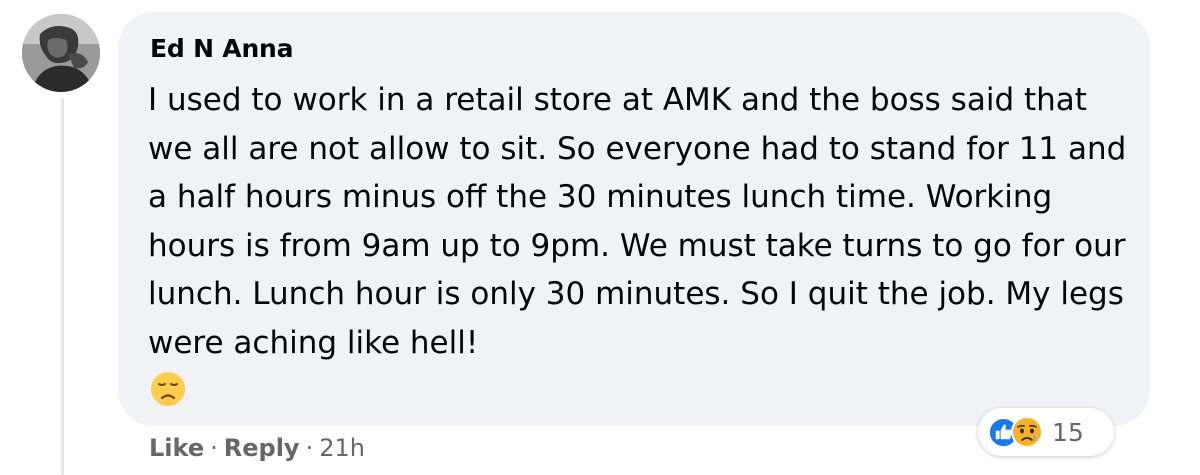  I want to click on comment-actions: Like · Reply · 21h, so click(257, 448).